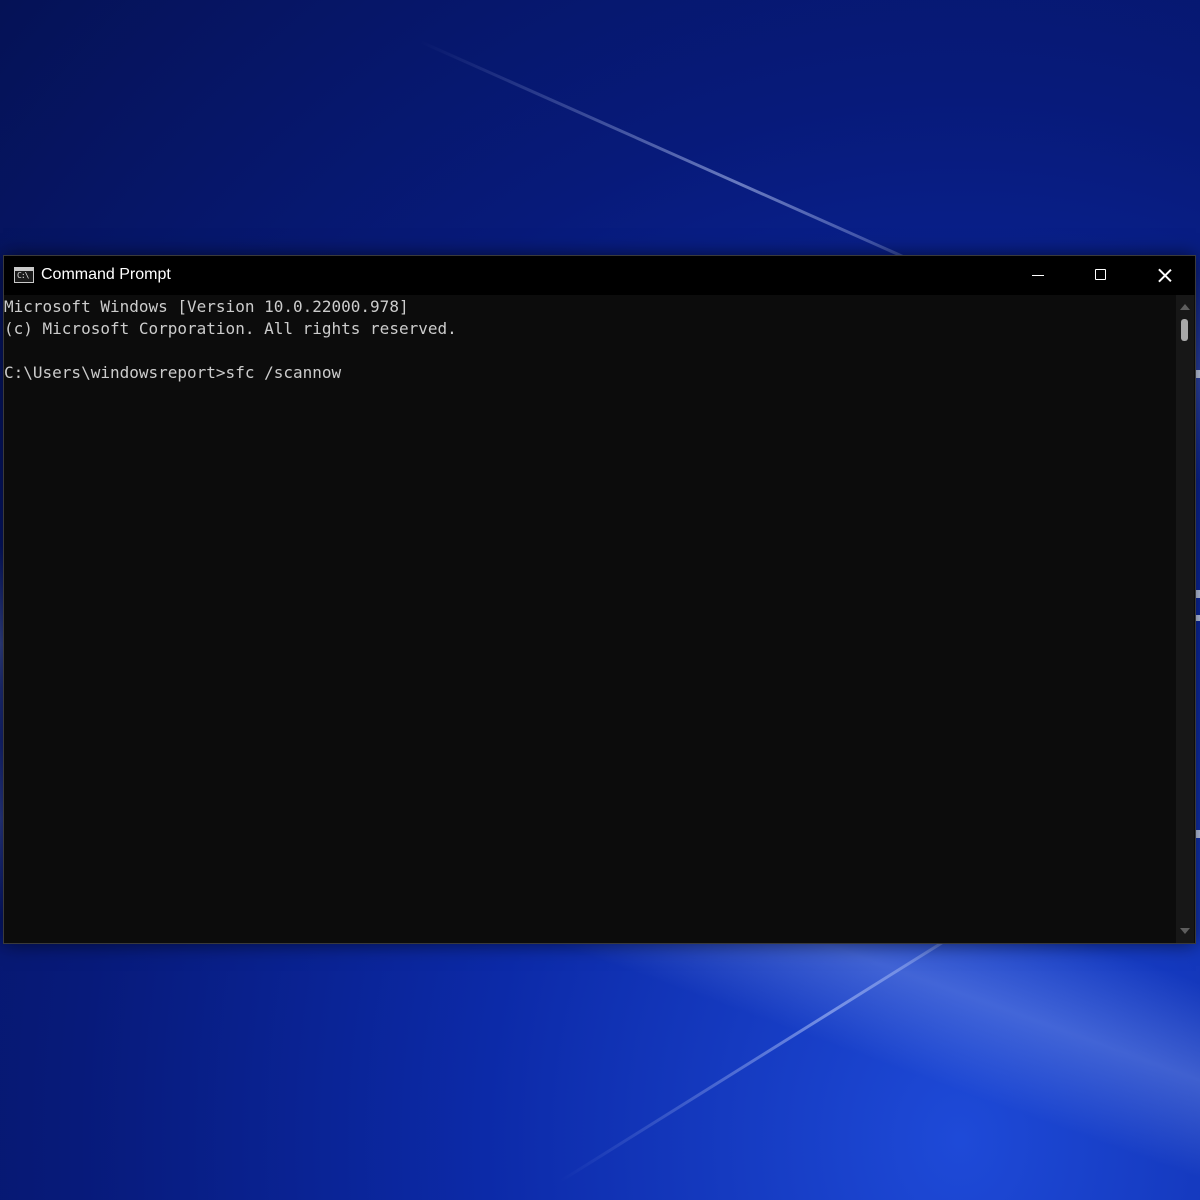 The image size is (1200, 1200). Describe the element at coordinates (590, 351) in the screenshot. I see `console-line-blank` at that location.